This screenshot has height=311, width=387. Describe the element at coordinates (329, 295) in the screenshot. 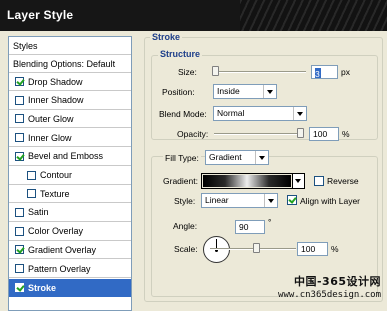

I see `watermark-url: www.cn365design.com` at that location.